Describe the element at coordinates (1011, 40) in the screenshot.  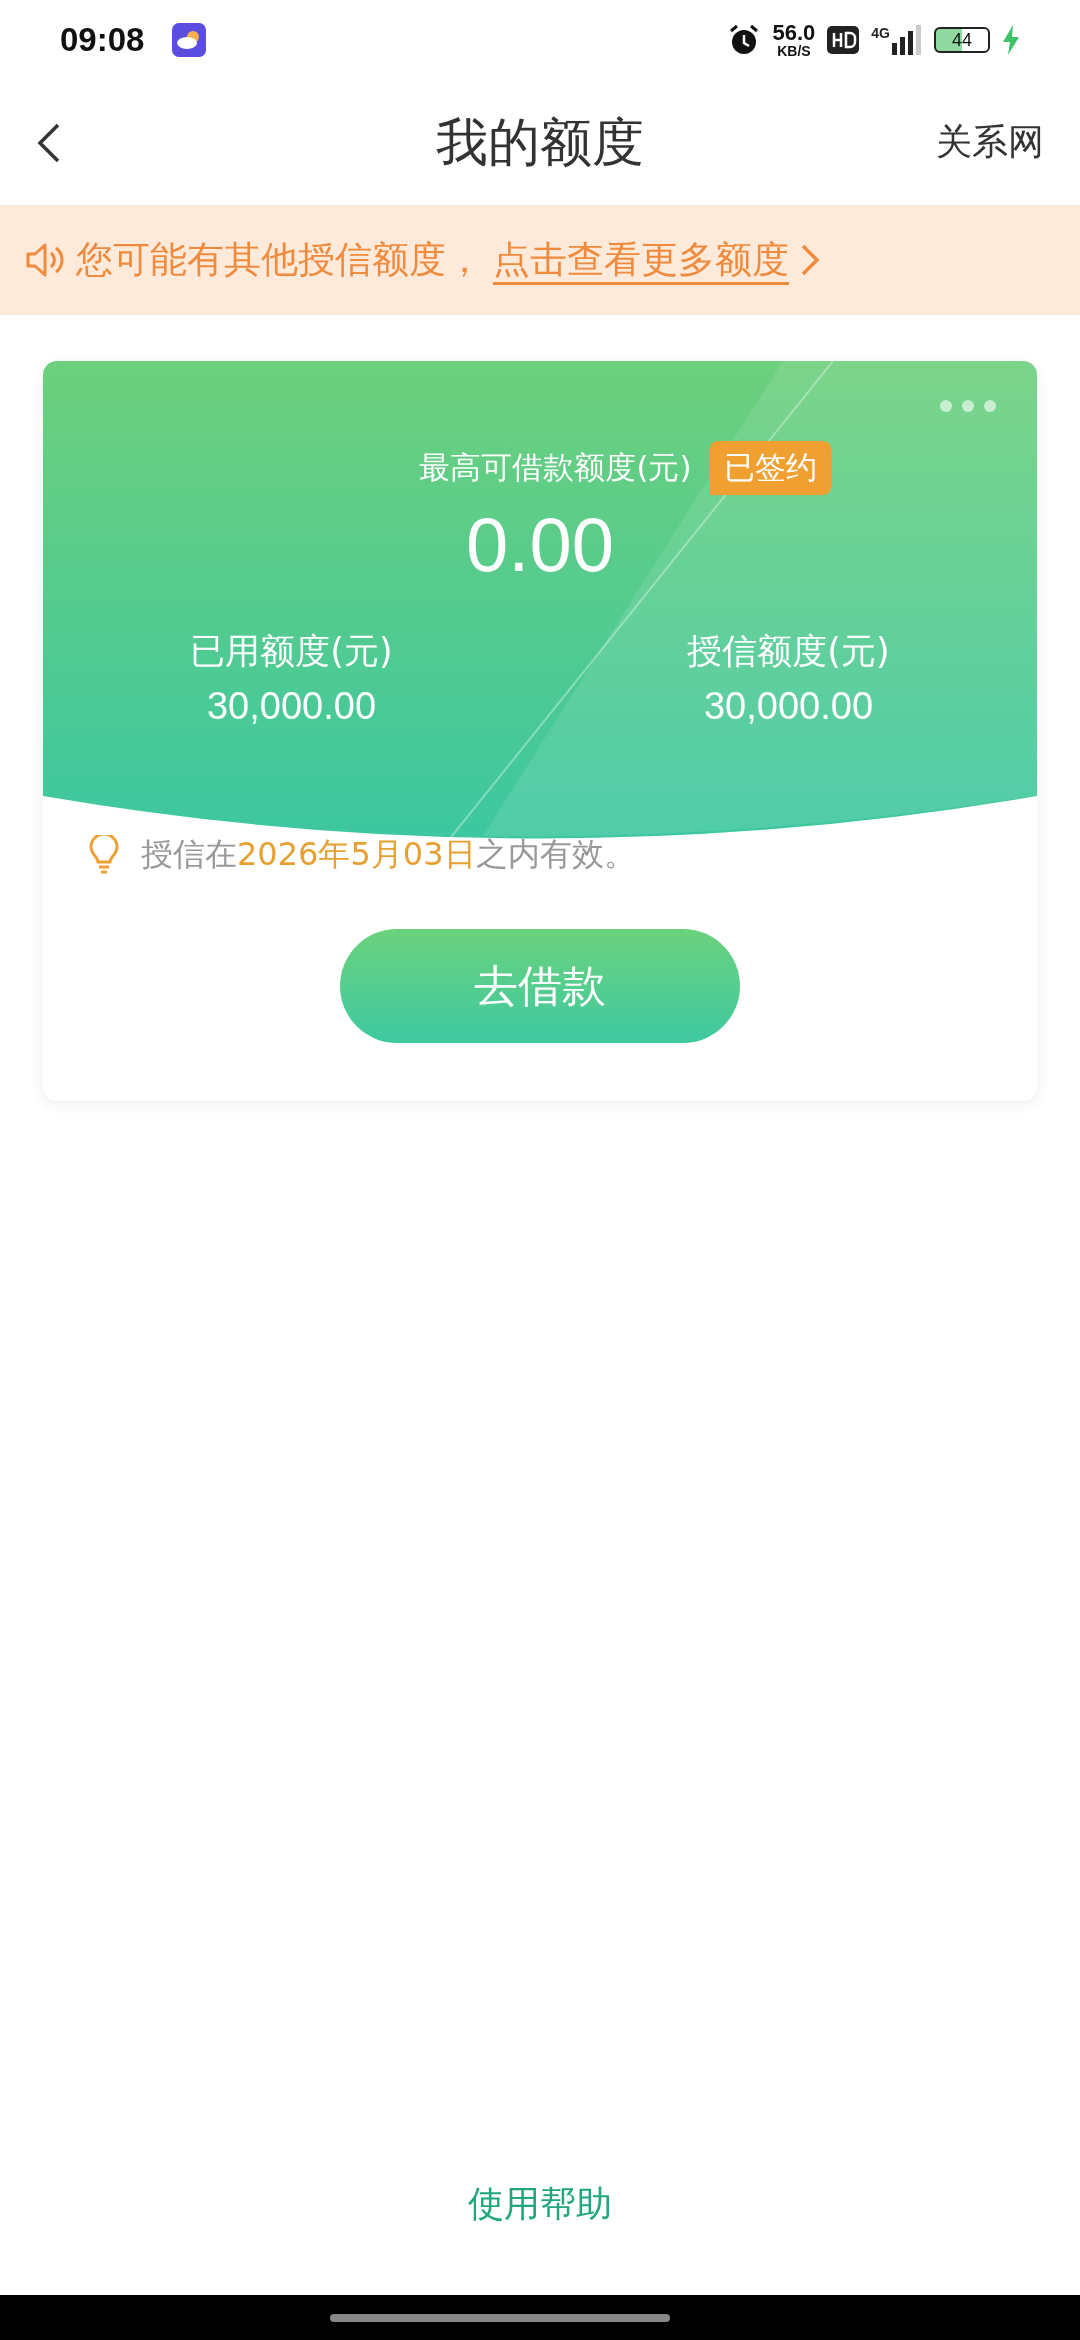
I see `charging-icon` at that location.